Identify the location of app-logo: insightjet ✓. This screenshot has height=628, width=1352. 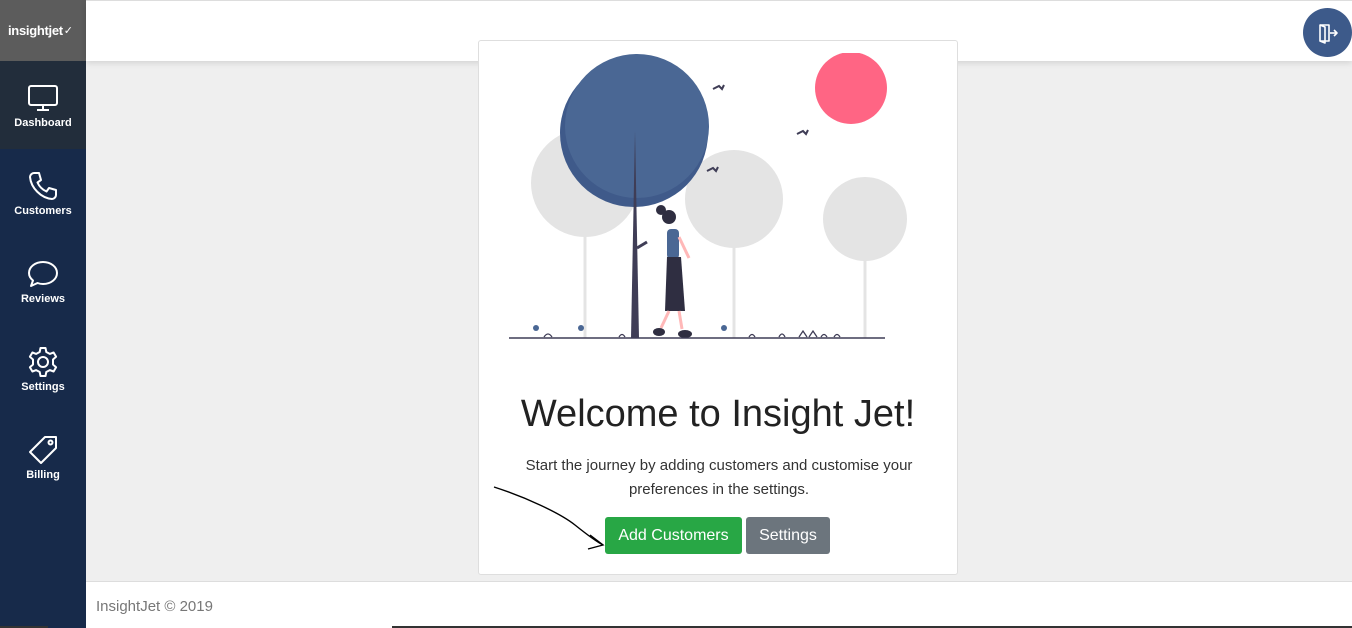
(43, 30).